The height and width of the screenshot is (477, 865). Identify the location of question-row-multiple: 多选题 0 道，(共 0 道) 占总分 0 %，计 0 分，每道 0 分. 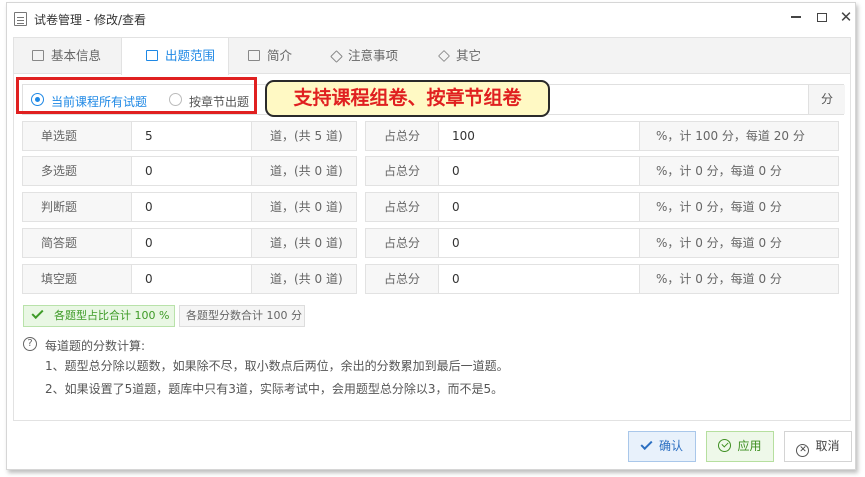
(434, 171).